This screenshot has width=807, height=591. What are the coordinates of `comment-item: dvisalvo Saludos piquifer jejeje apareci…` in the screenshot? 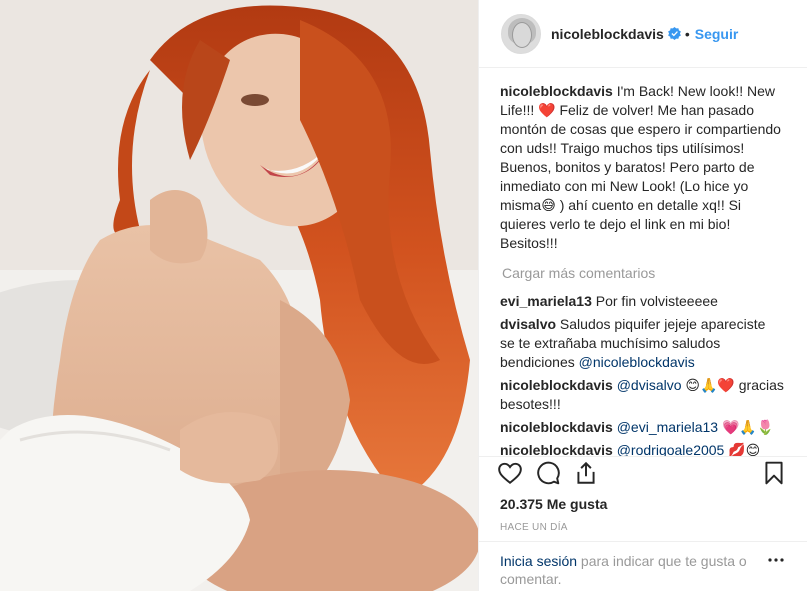 It's located at (642, 343).